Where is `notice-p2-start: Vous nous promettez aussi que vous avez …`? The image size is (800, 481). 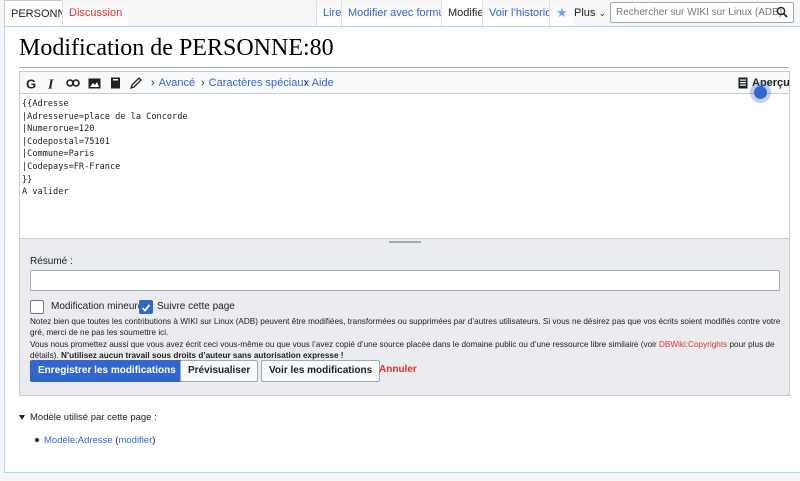
notice-p2-start: Vous nous promettez aussi que vous avez … is located at coordinates (344, 344).